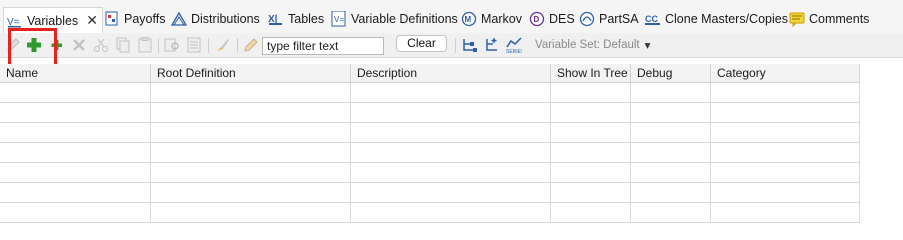  What do you see at coordinates (112, 19) in the screenshot?
I see `payoffs-icon` at bounding box center [112, 19].